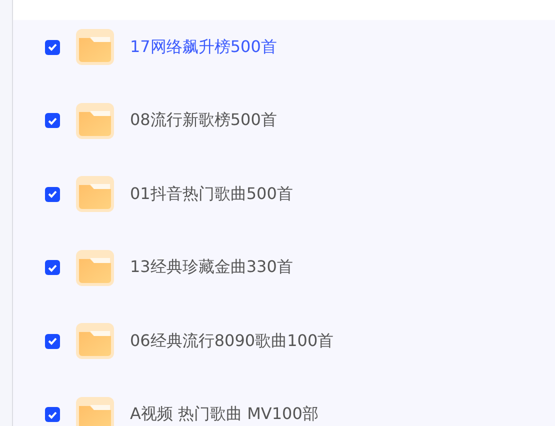 This screenshot has height=426, width=555. Describe the element at coordinates (232, 341) in the screenshot. I see `folder-name: 06经典流行8090歌曲100首` at that location.